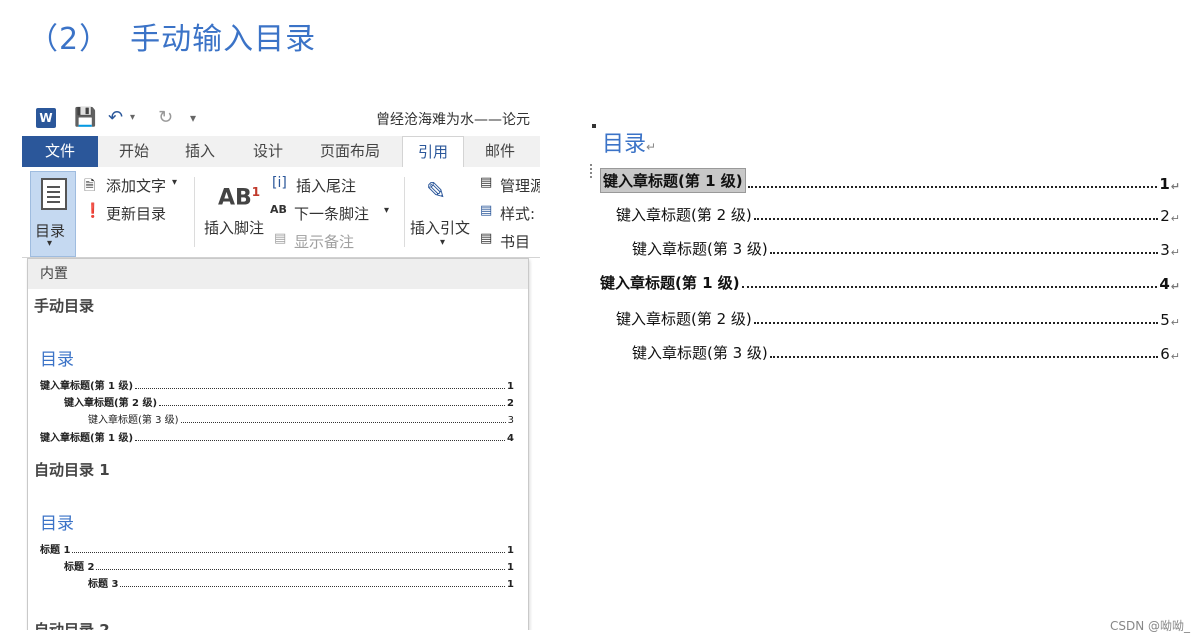 This screenshot has width=1200, height=642. Describe the element at coordinates (132, 117) in the screenshot. I see `undo-dropdown-icon: ▾` at that location.